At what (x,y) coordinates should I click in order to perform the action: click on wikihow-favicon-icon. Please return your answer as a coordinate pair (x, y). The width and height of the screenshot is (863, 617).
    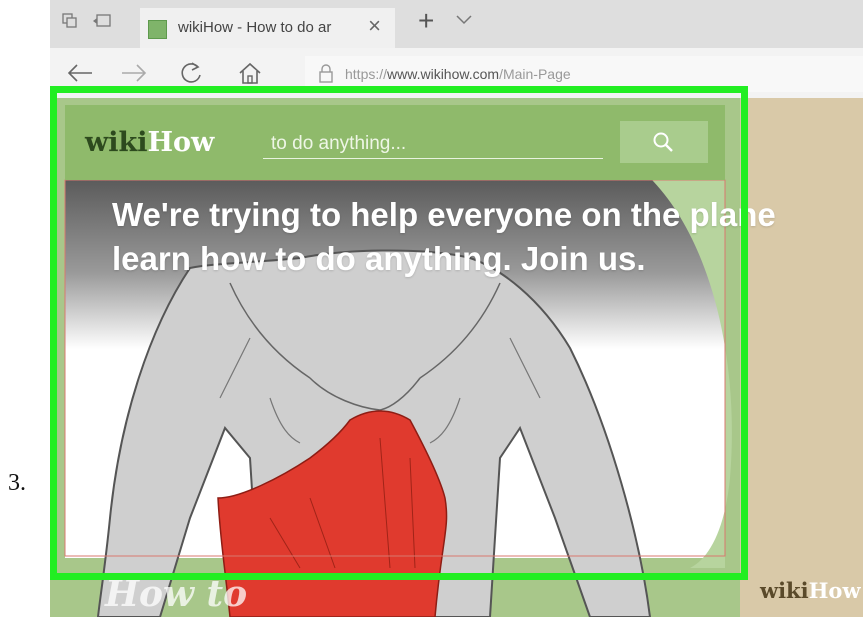
    Looking at the image, I should click on (157, 29).